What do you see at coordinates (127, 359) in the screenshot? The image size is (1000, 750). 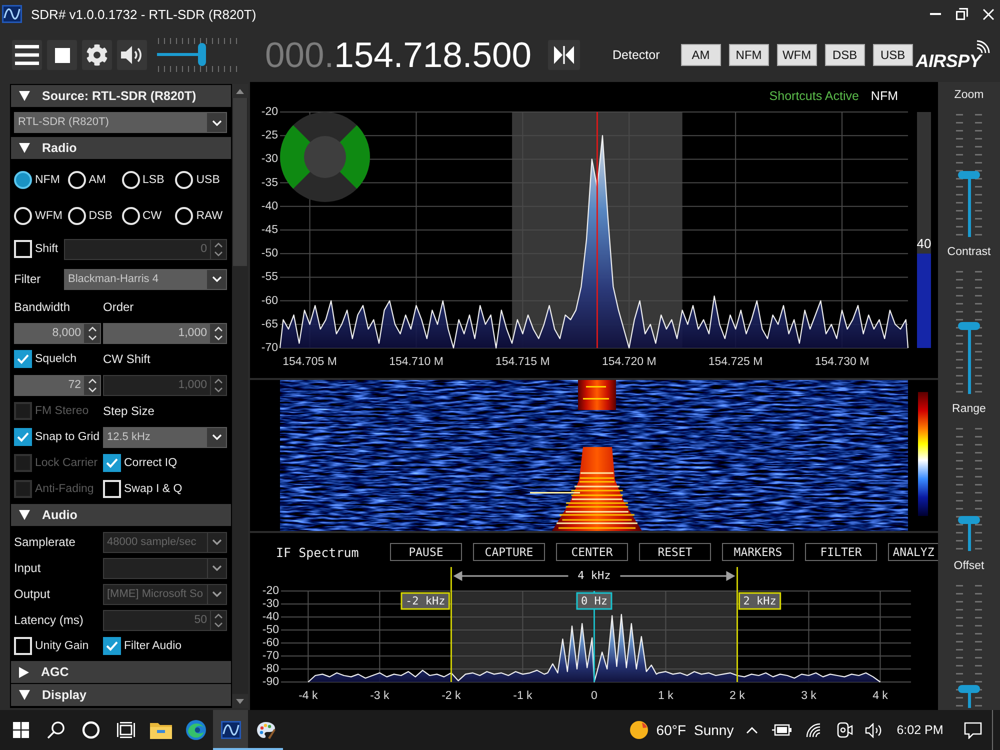 I see `field-label: CW Shift` at bounding box center [127, 359].